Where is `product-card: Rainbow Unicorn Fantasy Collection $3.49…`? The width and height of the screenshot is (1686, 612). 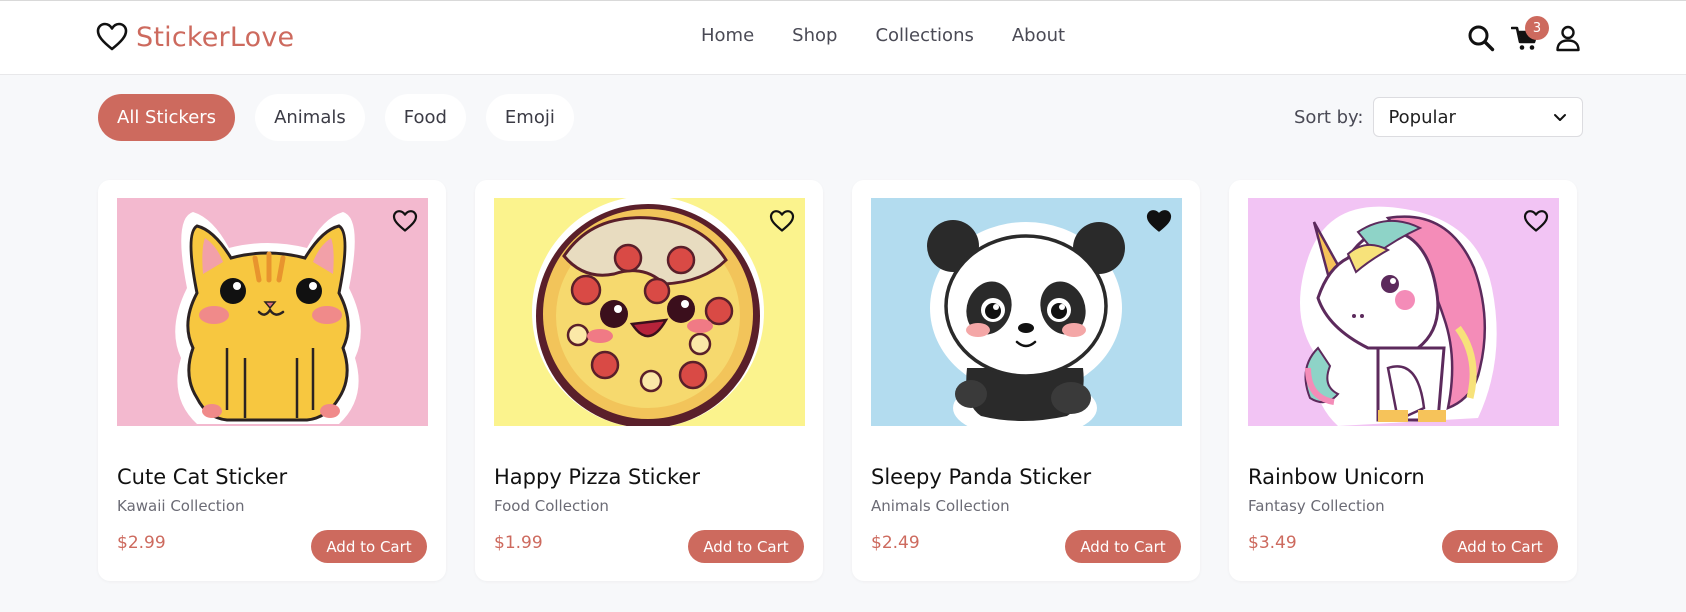
product-card: Rainbow Unicorn Fantasy Collection $3.49… is located at coordinates (1403, 380).